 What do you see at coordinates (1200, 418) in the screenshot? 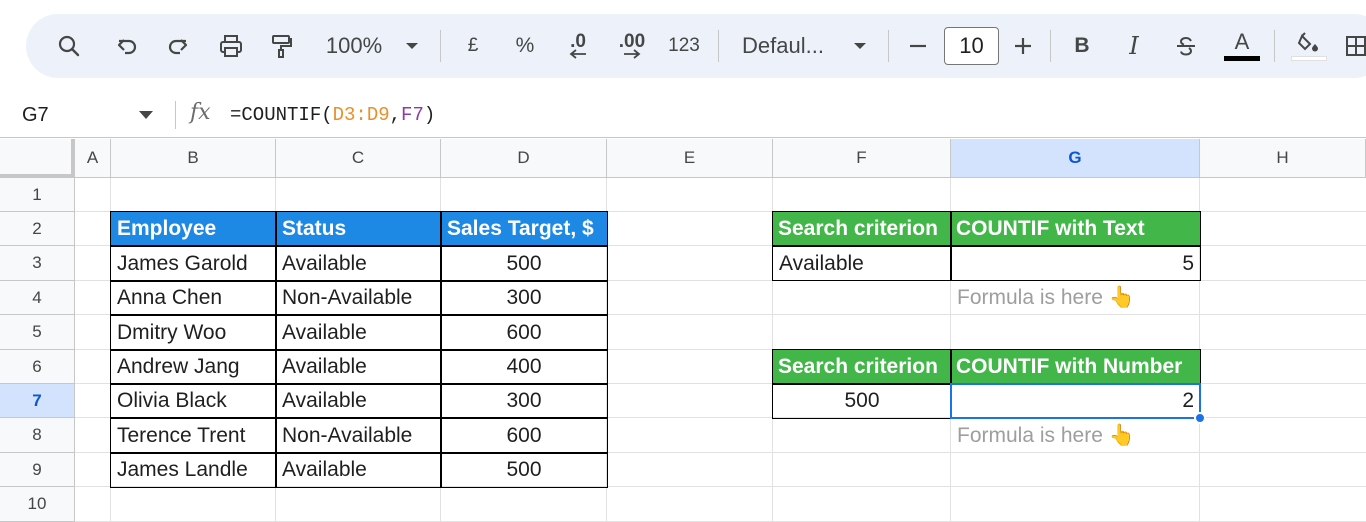
I see `fill-handle` at bounding box center [1200, 418].